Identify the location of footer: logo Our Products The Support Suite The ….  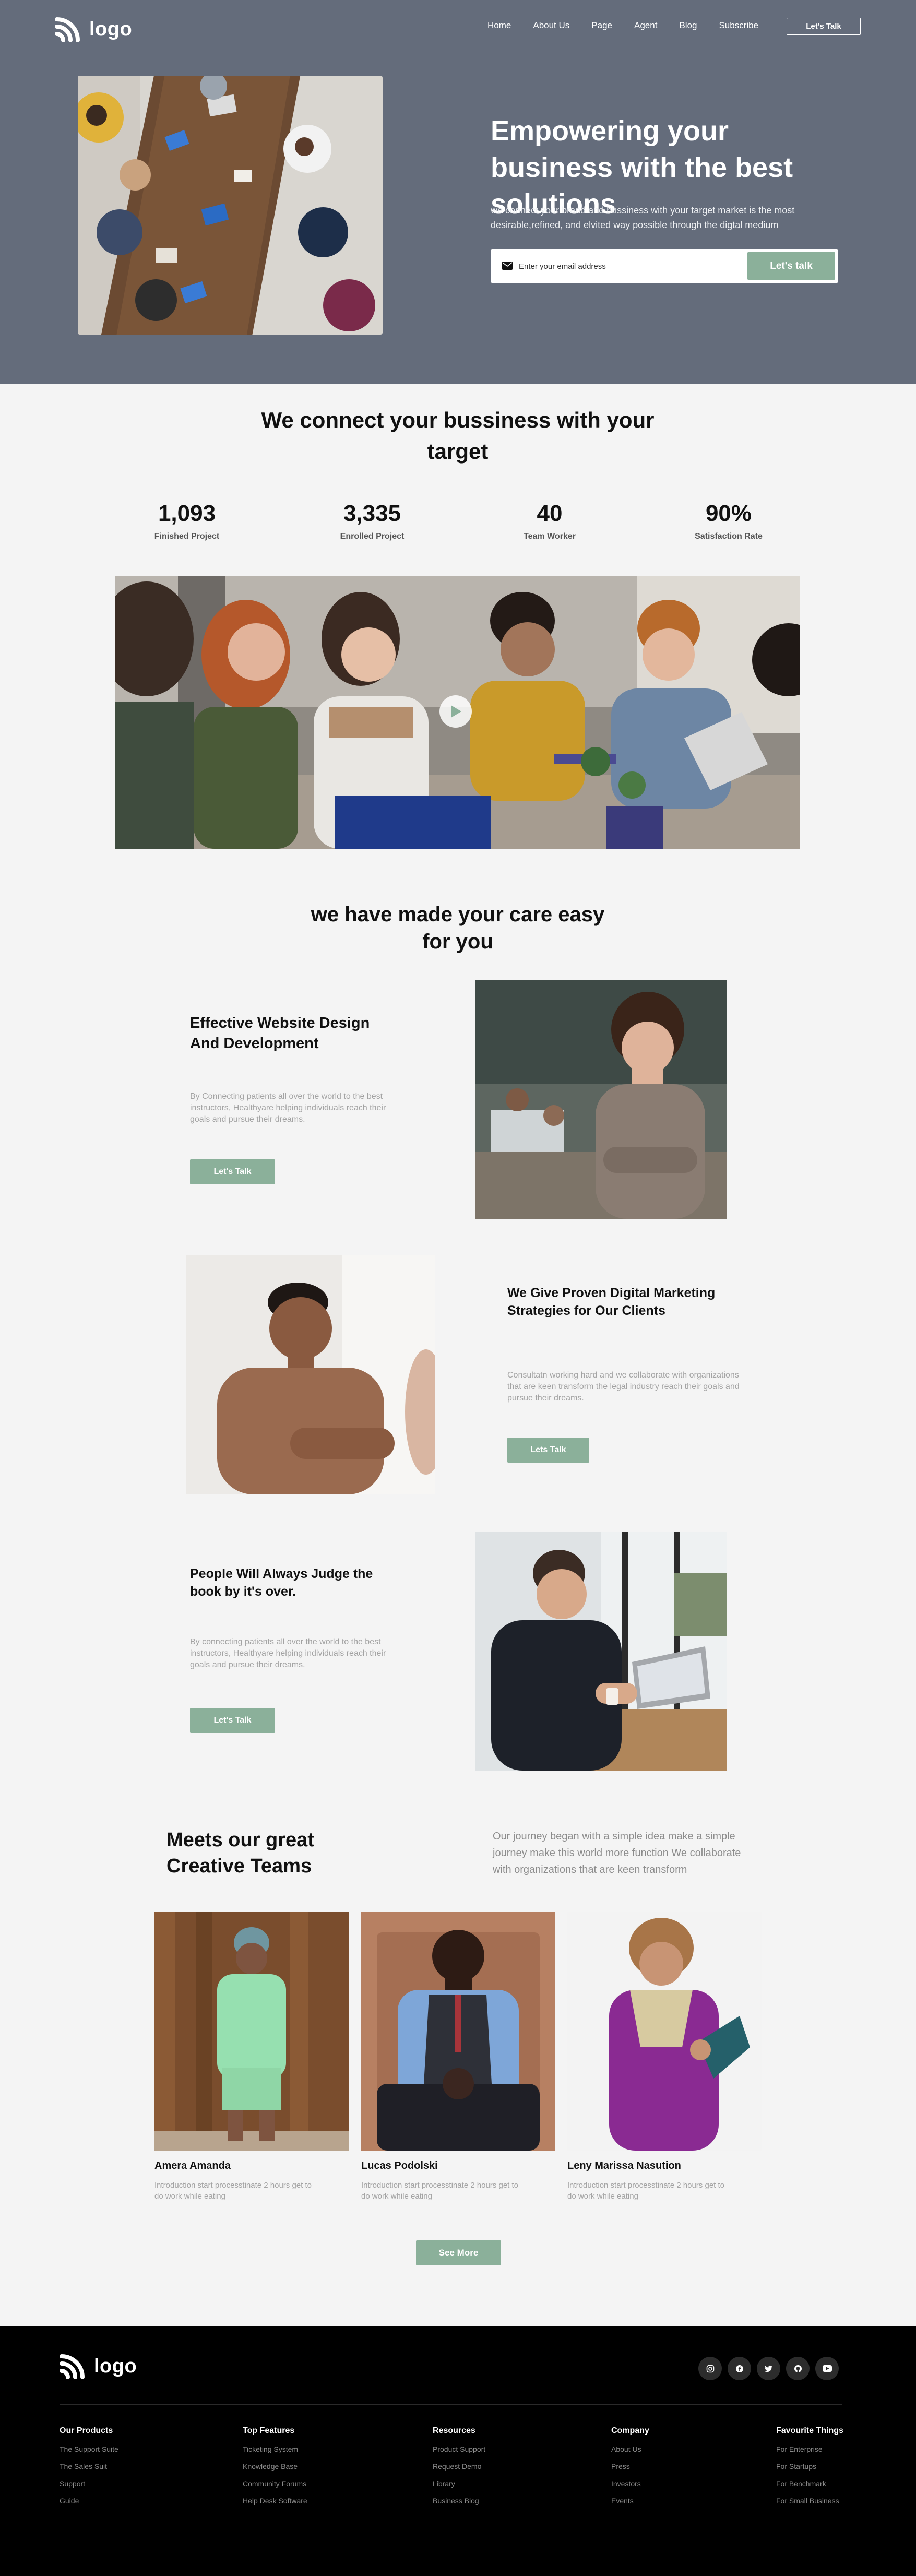
(458, 2451).